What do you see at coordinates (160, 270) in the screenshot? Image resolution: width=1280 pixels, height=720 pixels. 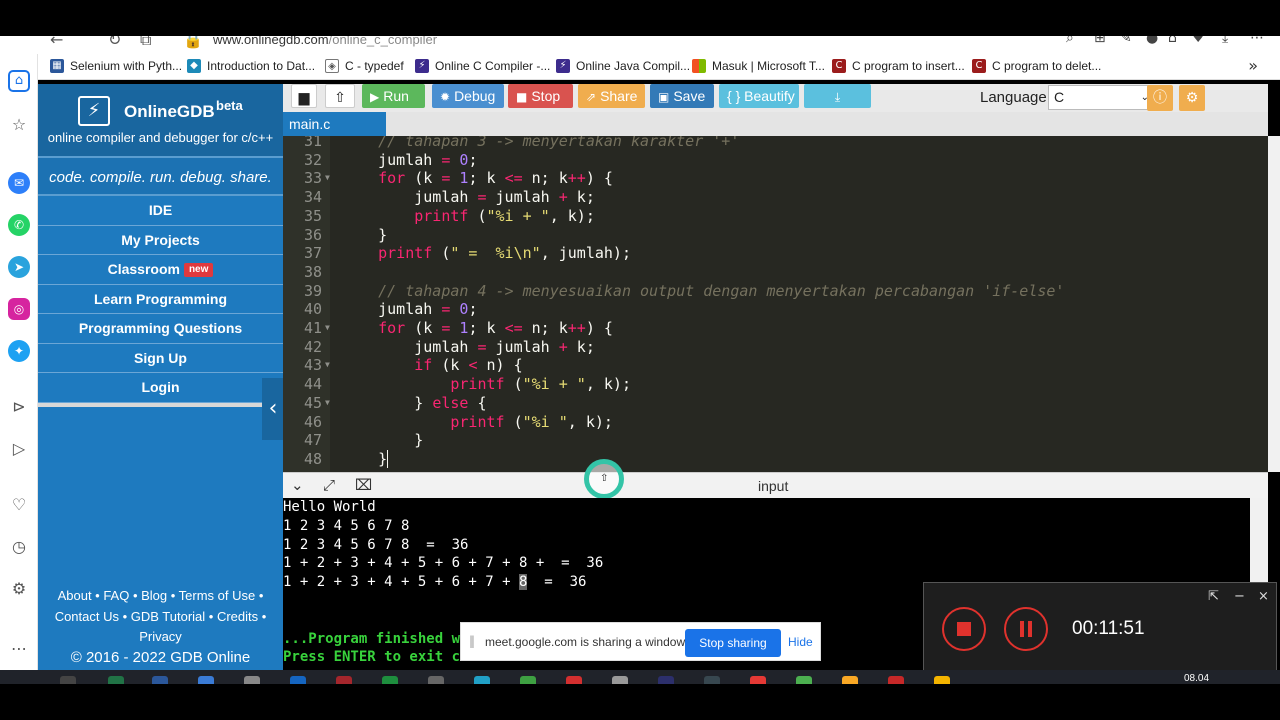 I see `sidebar-item-classroom: Classroom new` at bounding box center [160, 270].